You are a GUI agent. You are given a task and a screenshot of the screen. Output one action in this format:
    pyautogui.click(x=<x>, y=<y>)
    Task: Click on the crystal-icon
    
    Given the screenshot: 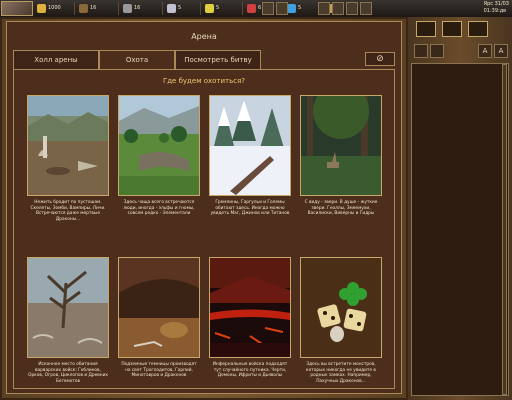 What is the action you would take?
    pyautogui.click(x=251, y=8)
    